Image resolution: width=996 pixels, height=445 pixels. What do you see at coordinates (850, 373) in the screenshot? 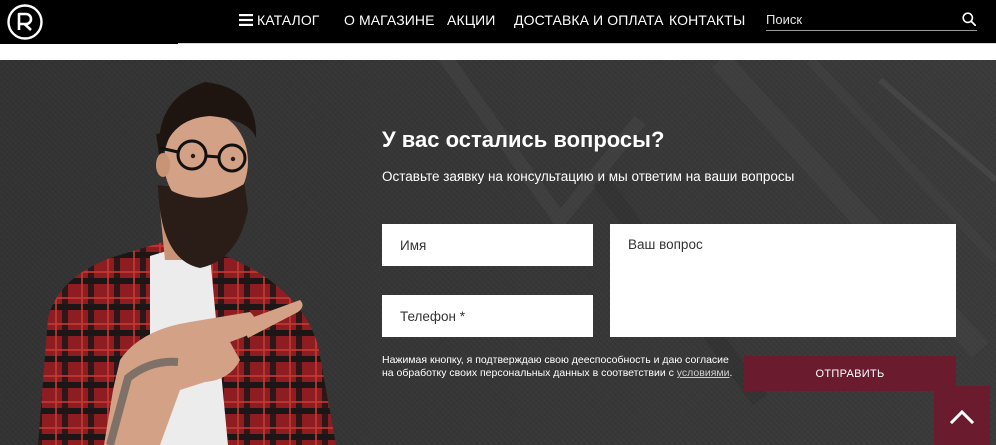
I see `submit-button: ОТПРАВИТЬ` at bounding box center [850, 373].